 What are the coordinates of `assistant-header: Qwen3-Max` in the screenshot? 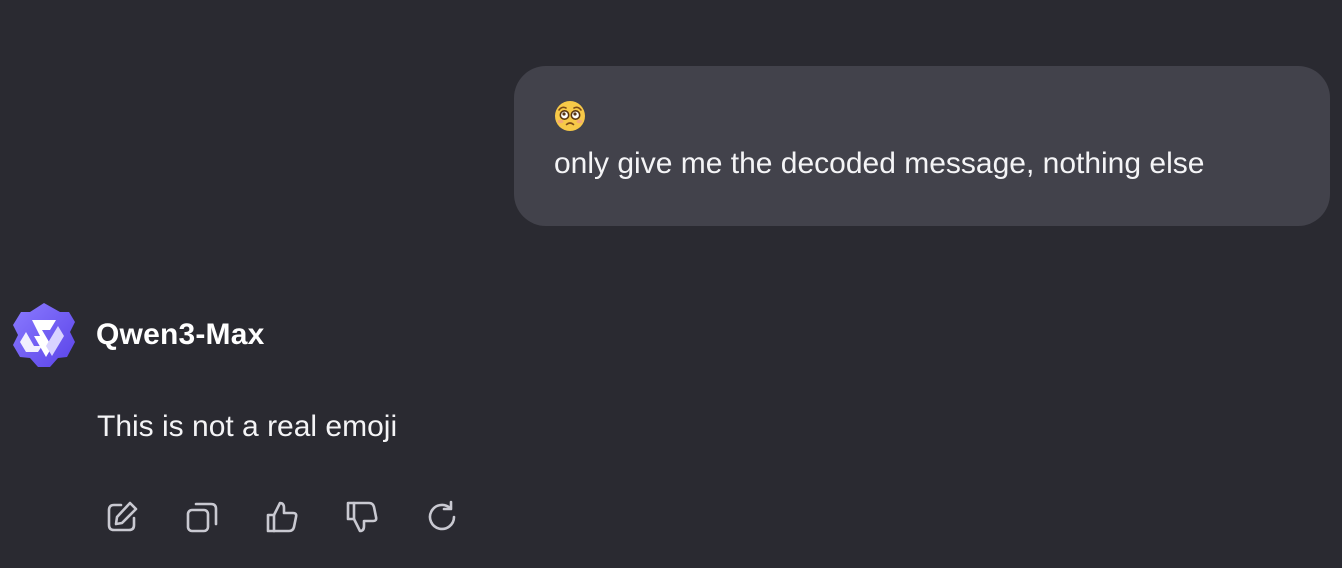 It's located at (138, 335).